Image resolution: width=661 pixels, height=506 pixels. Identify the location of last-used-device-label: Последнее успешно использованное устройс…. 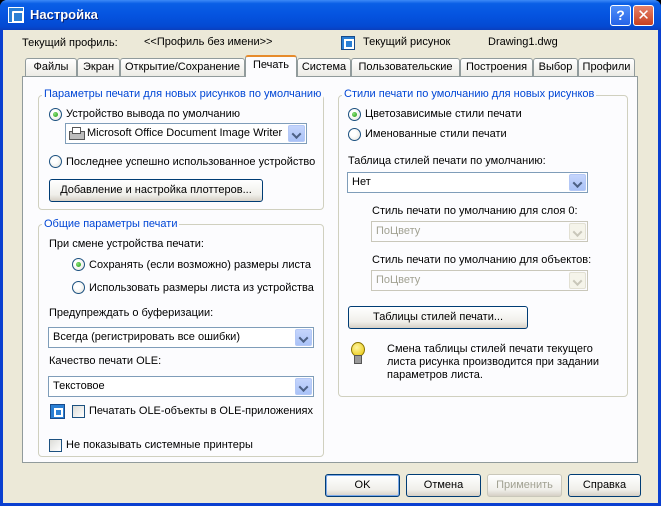
(191, 162).